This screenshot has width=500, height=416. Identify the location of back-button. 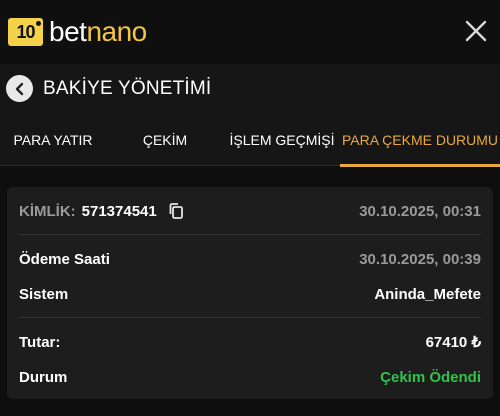
(19, 88).